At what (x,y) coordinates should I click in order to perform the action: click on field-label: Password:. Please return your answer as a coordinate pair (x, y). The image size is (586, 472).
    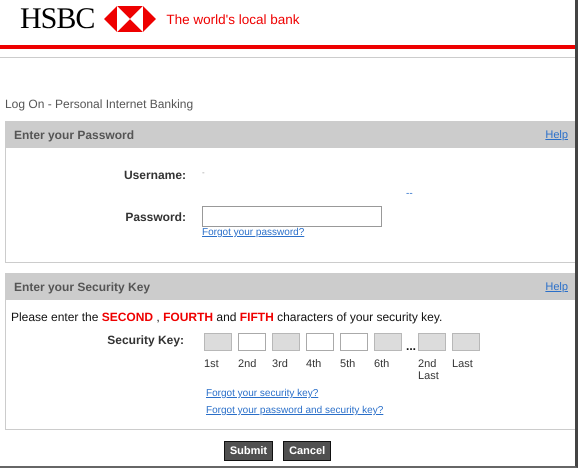
    Looking at the image, I should click on (155, 218).